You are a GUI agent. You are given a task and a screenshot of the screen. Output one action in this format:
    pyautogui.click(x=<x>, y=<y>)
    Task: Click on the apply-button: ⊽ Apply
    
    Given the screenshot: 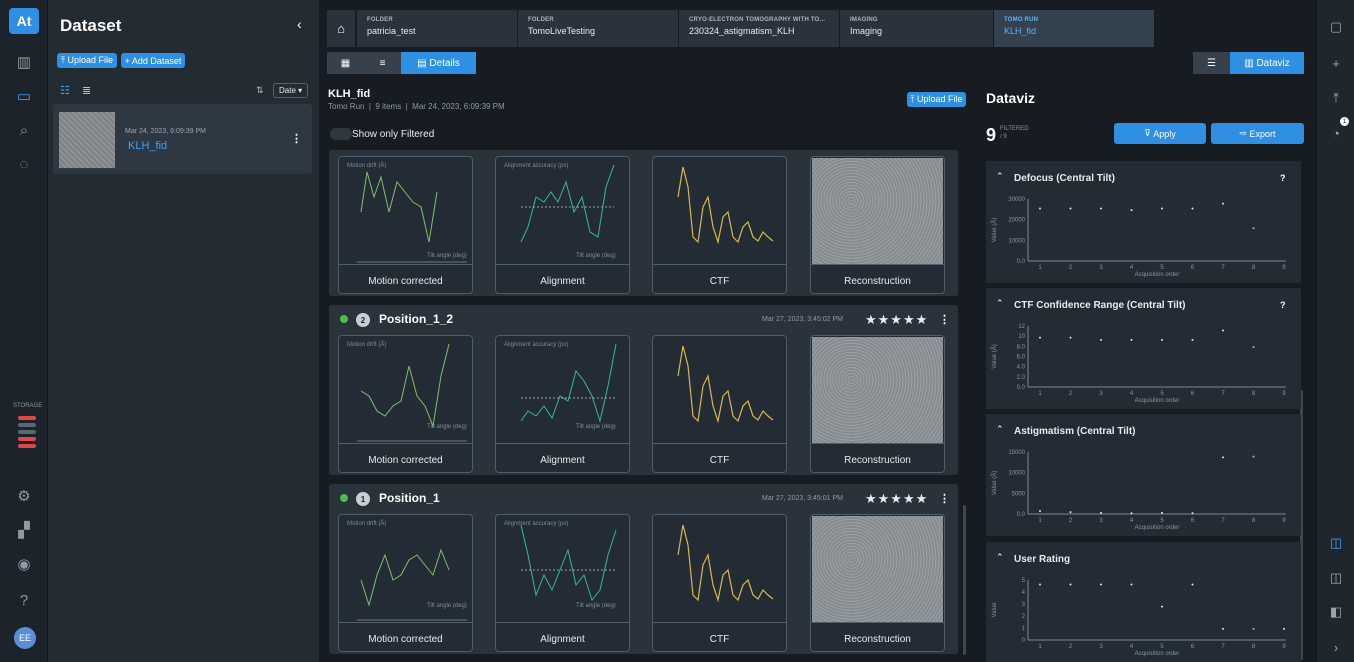 What is the action you would take?
    pyautogui.click(x=1160, y=133)
    